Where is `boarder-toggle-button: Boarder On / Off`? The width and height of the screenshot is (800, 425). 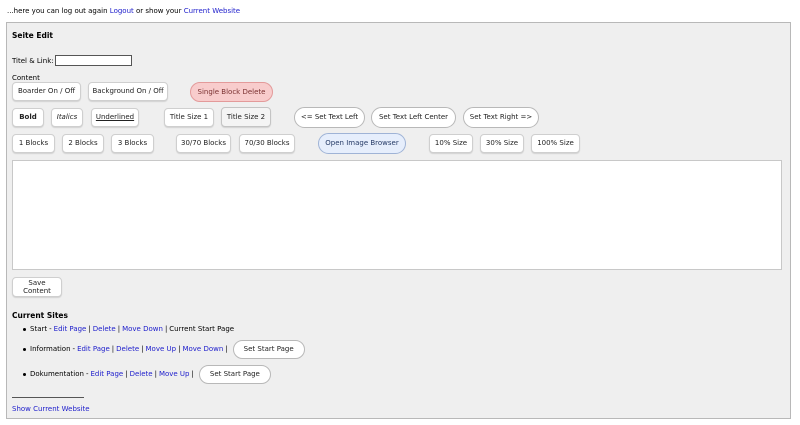 boarder-toggle-button: Boarder On / Off is located at coordinates (46, 91).